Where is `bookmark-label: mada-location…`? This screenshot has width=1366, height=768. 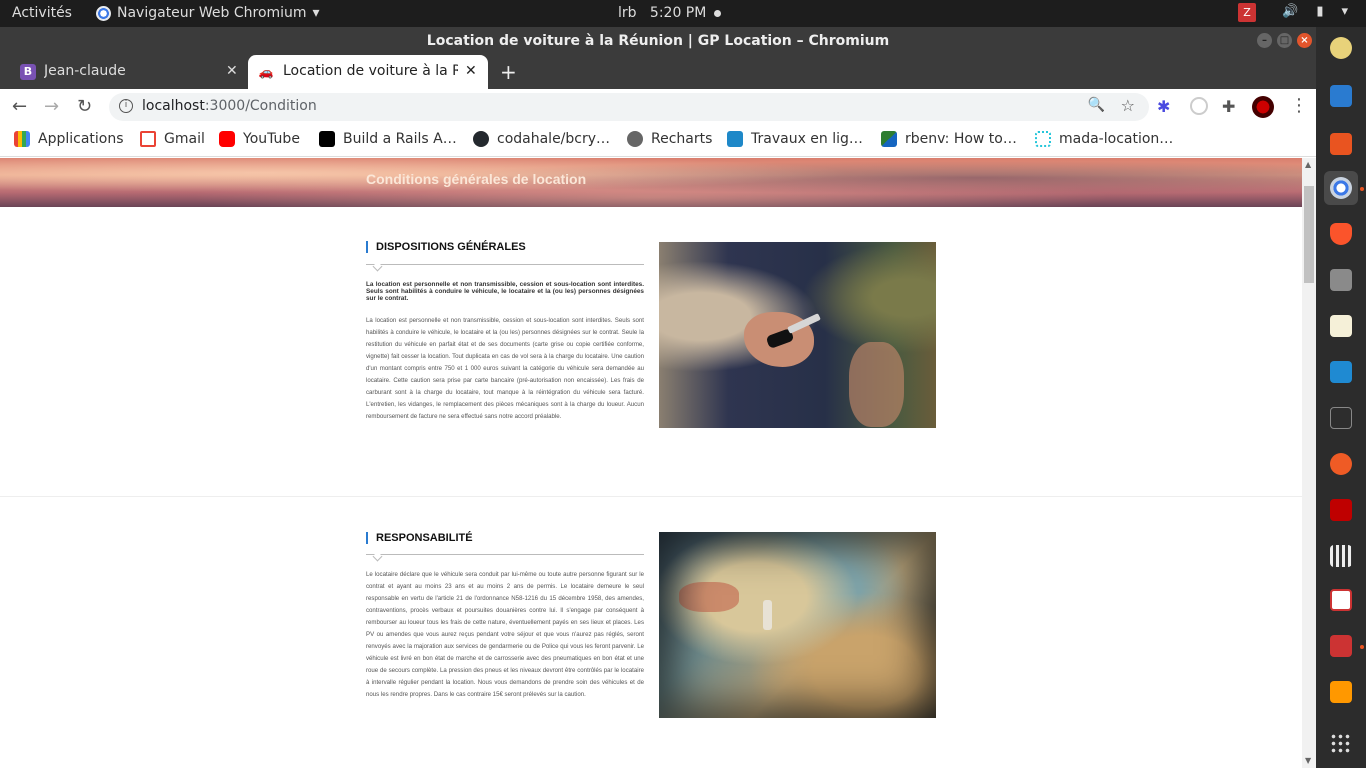
bookmark-label: mada-location… is located at coordinates (1116, 139).